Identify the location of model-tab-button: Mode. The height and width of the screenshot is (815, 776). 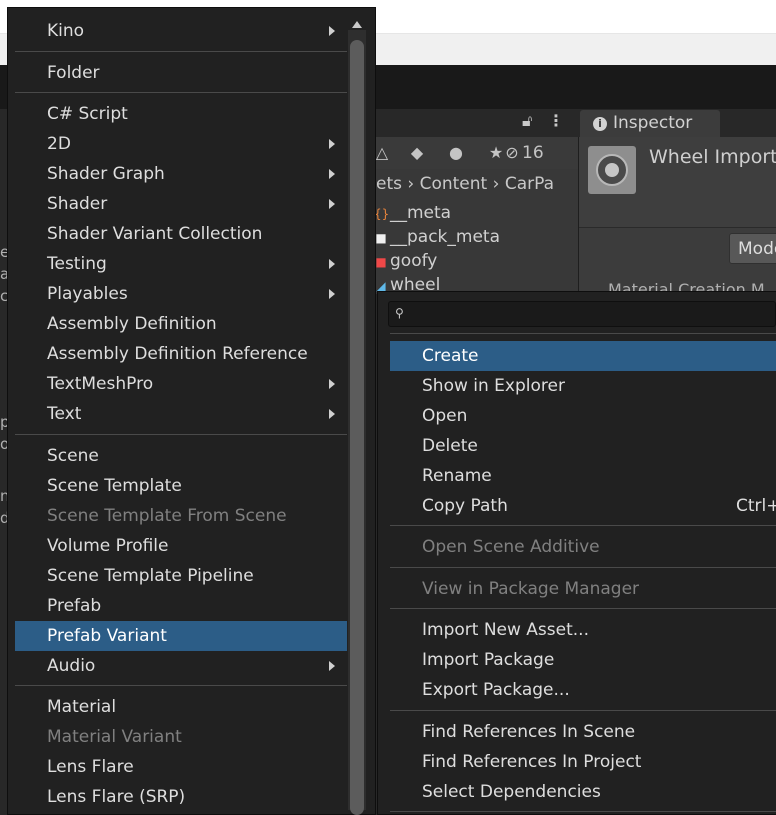
(752, 248).